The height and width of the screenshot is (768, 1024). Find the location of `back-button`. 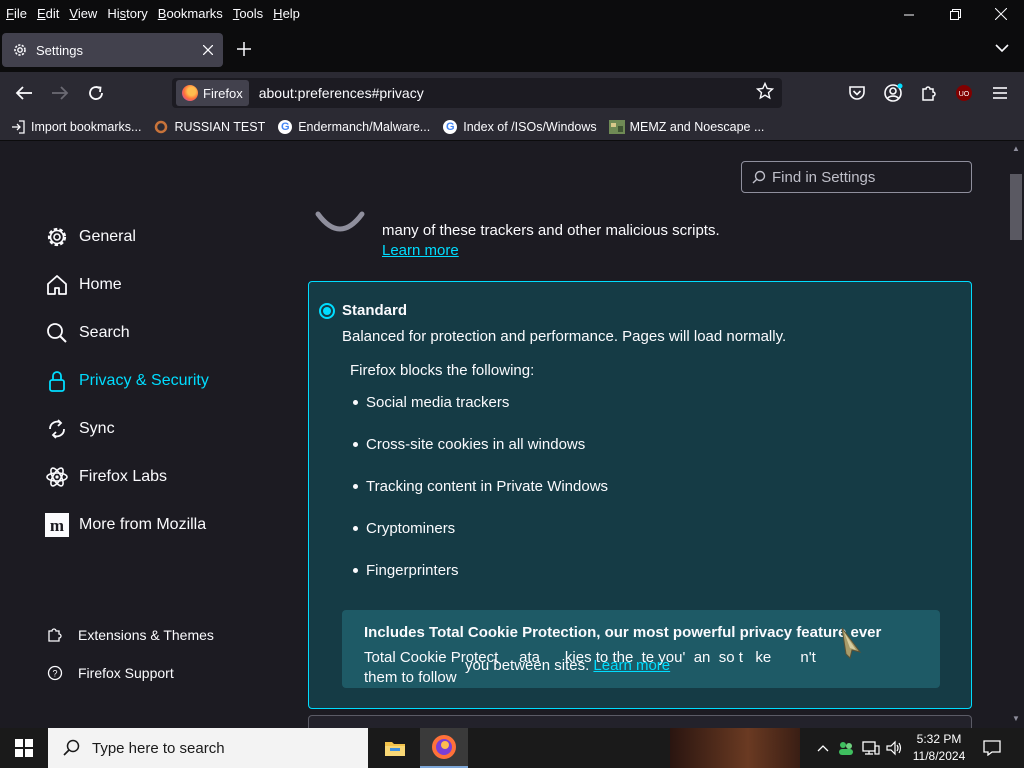

back-button is located at coordinates (24, 93).